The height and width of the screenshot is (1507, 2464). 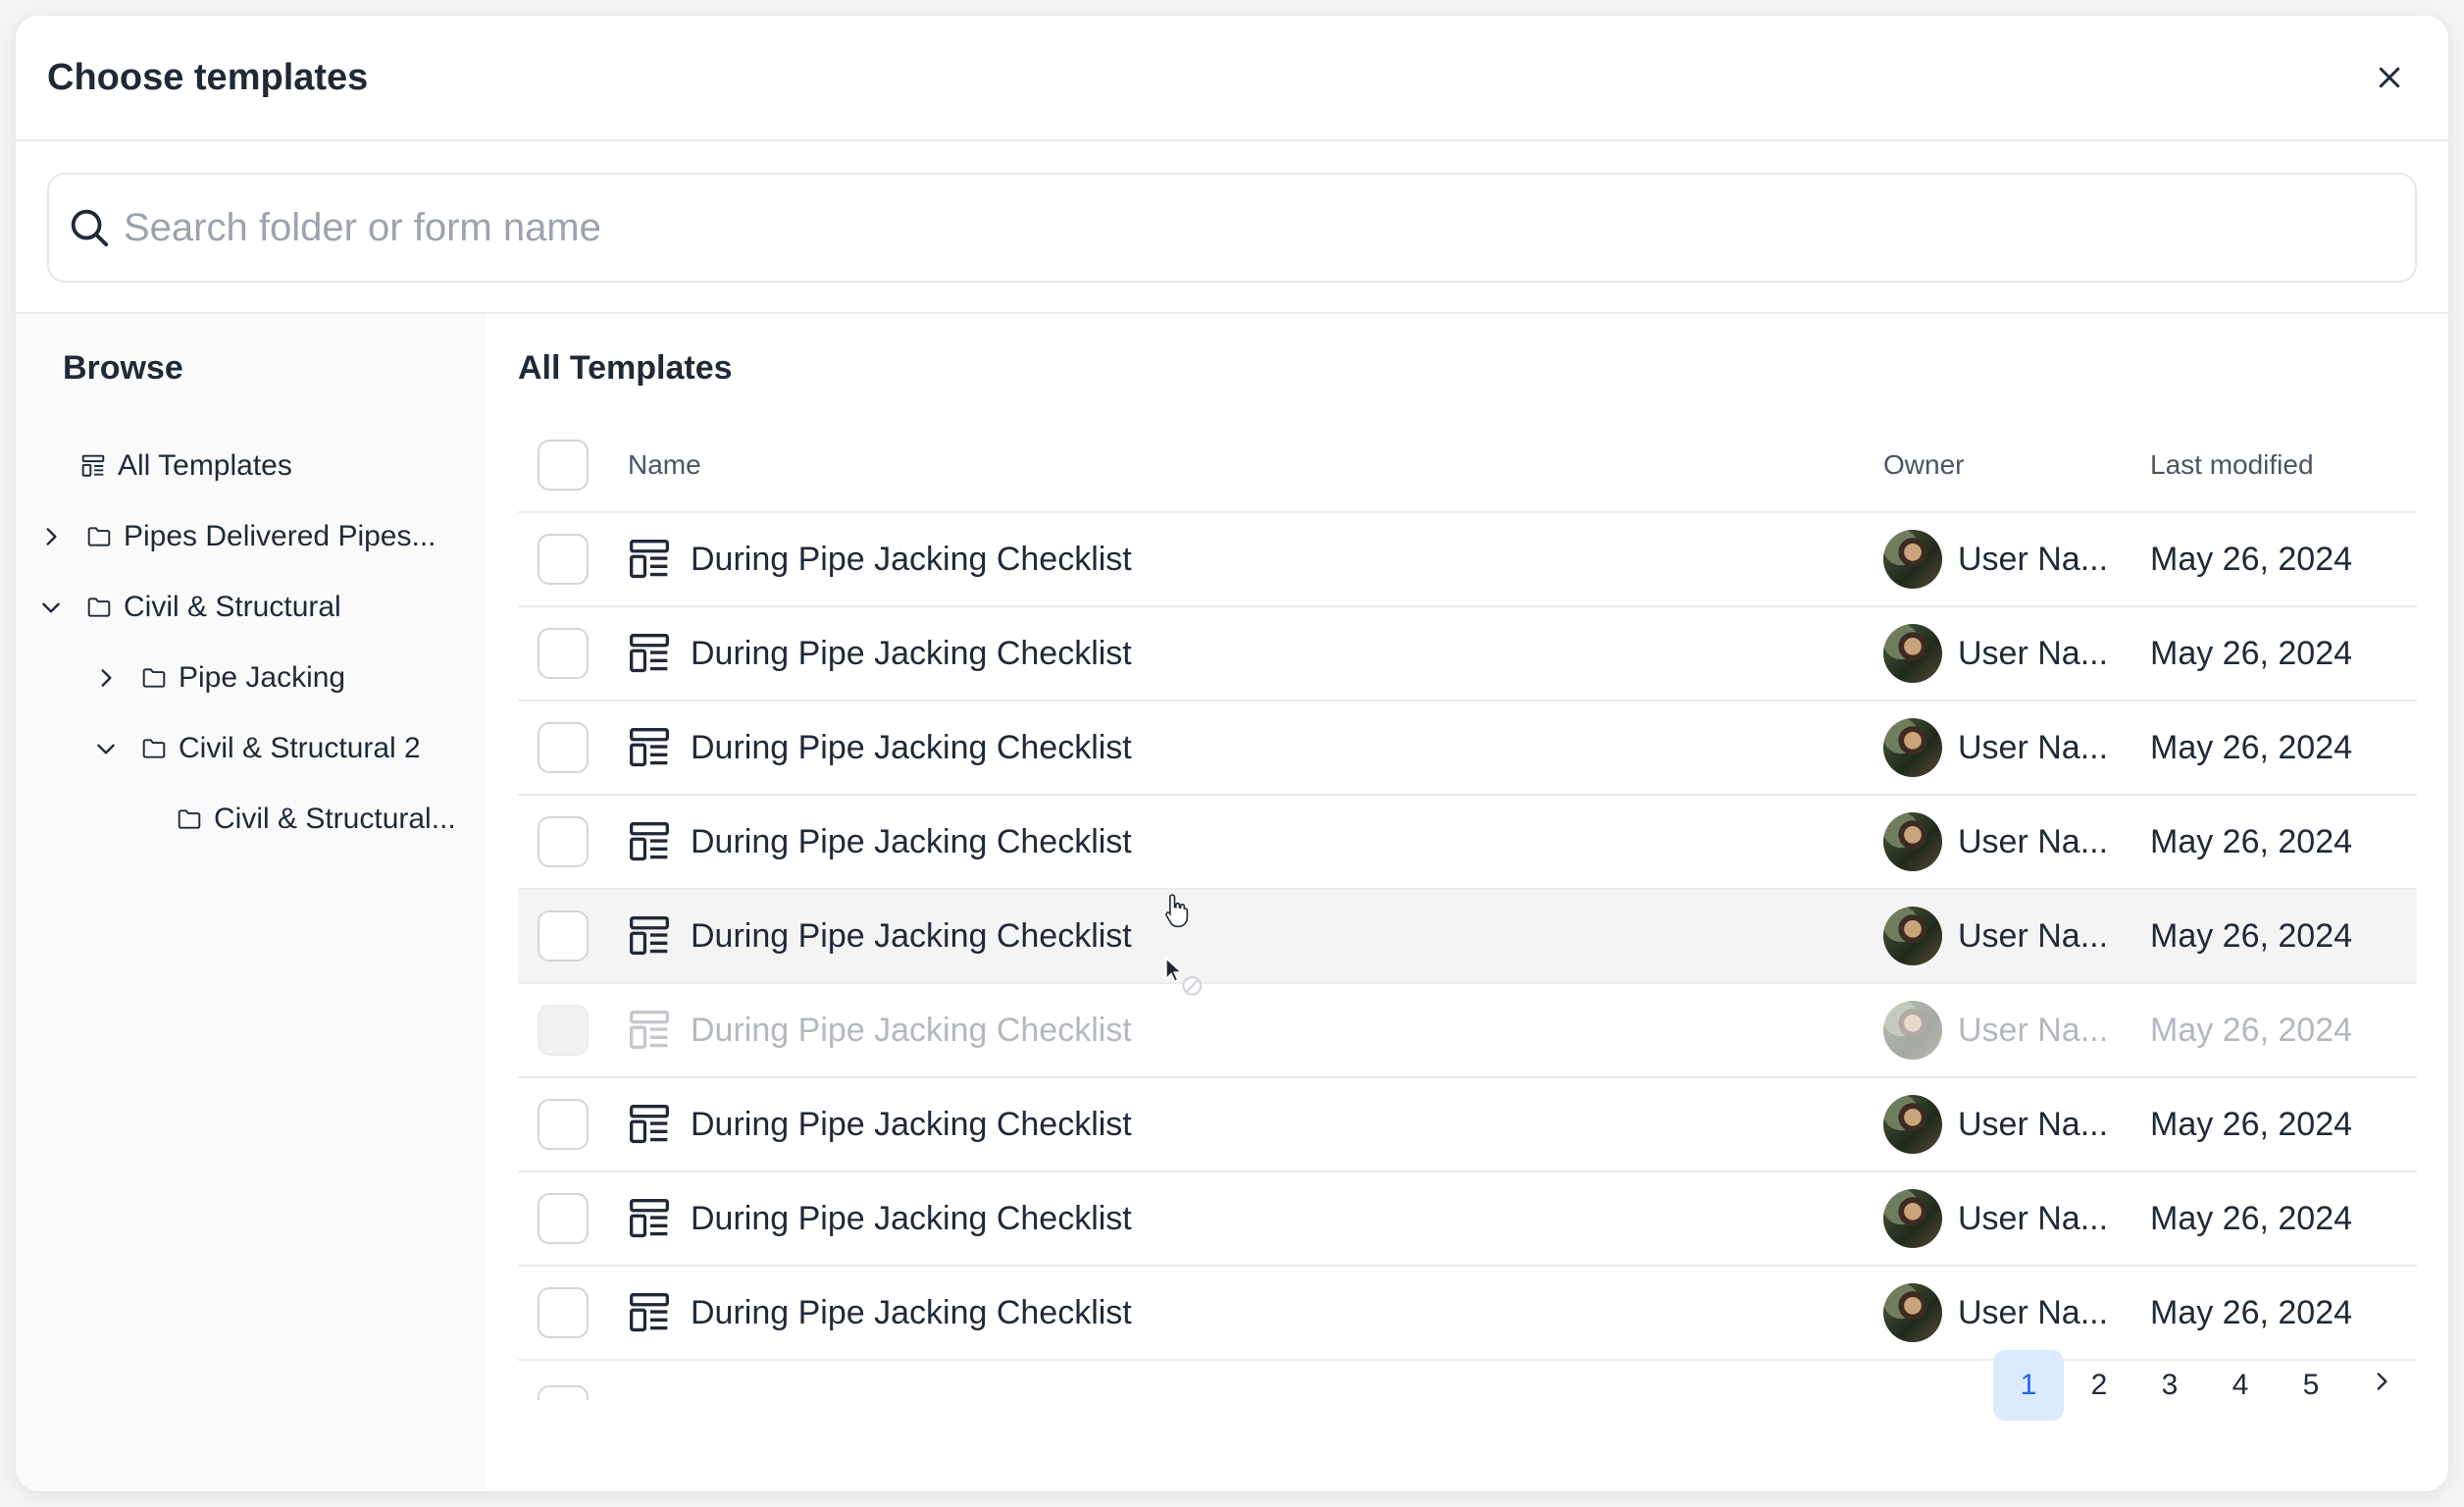 What do you see at coordinates (2016, 465) in the screenshot?
I see `column-owner: Owner` at bounding box center [2016, 465].